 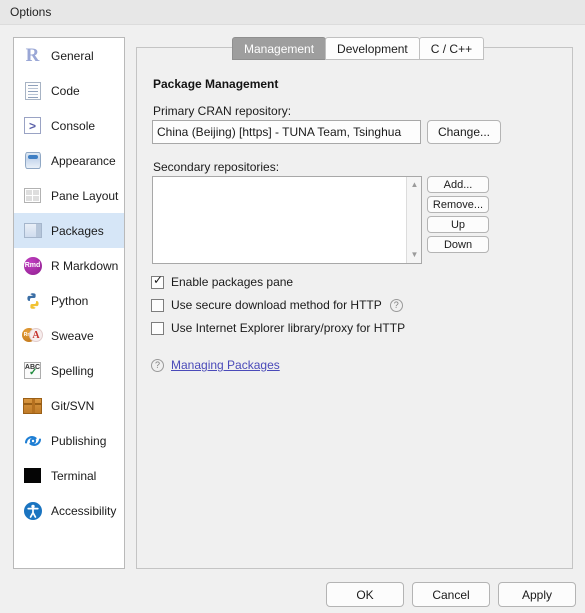 I want to click on sidebar-item-label: Git/SVN, so click(x=73, y=405).